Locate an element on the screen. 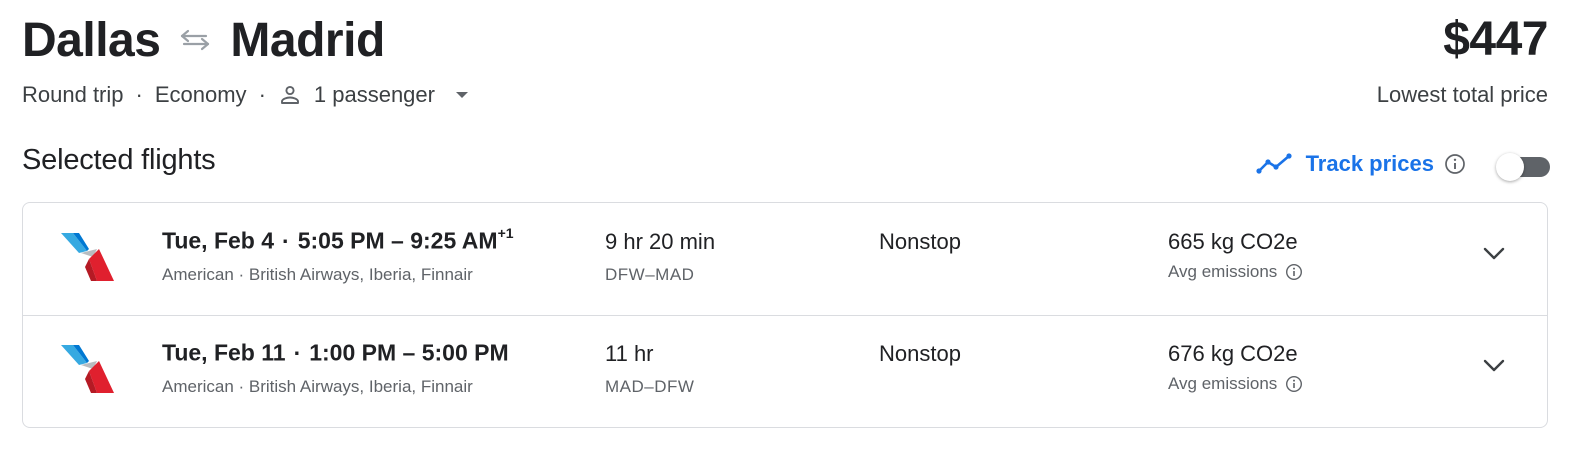 The height and width of the screenshot is (454, 1578). flight-date: Tue, Feb 11 is located at coordinates (224, 352).